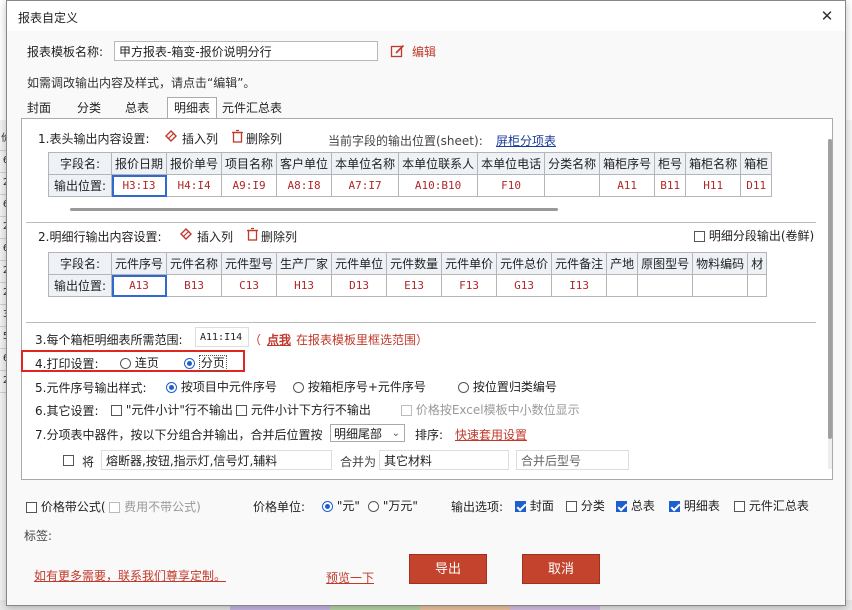 The width and height of the screenshot is (852, 610). Describe the element at coordinates (215, 236) in the screenshot. I see `section2-insert-column: 插入列` at that location.